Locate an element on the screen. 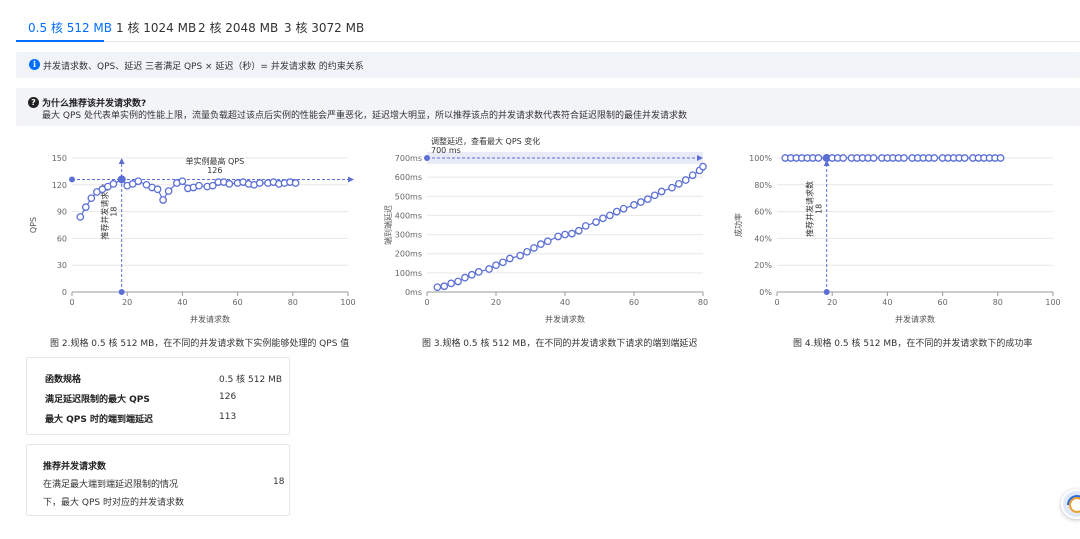 Image resolution: width=1080 pixels, height=539 pixels. y-axis-label: 成功率 is located at coordinates (738, 225).